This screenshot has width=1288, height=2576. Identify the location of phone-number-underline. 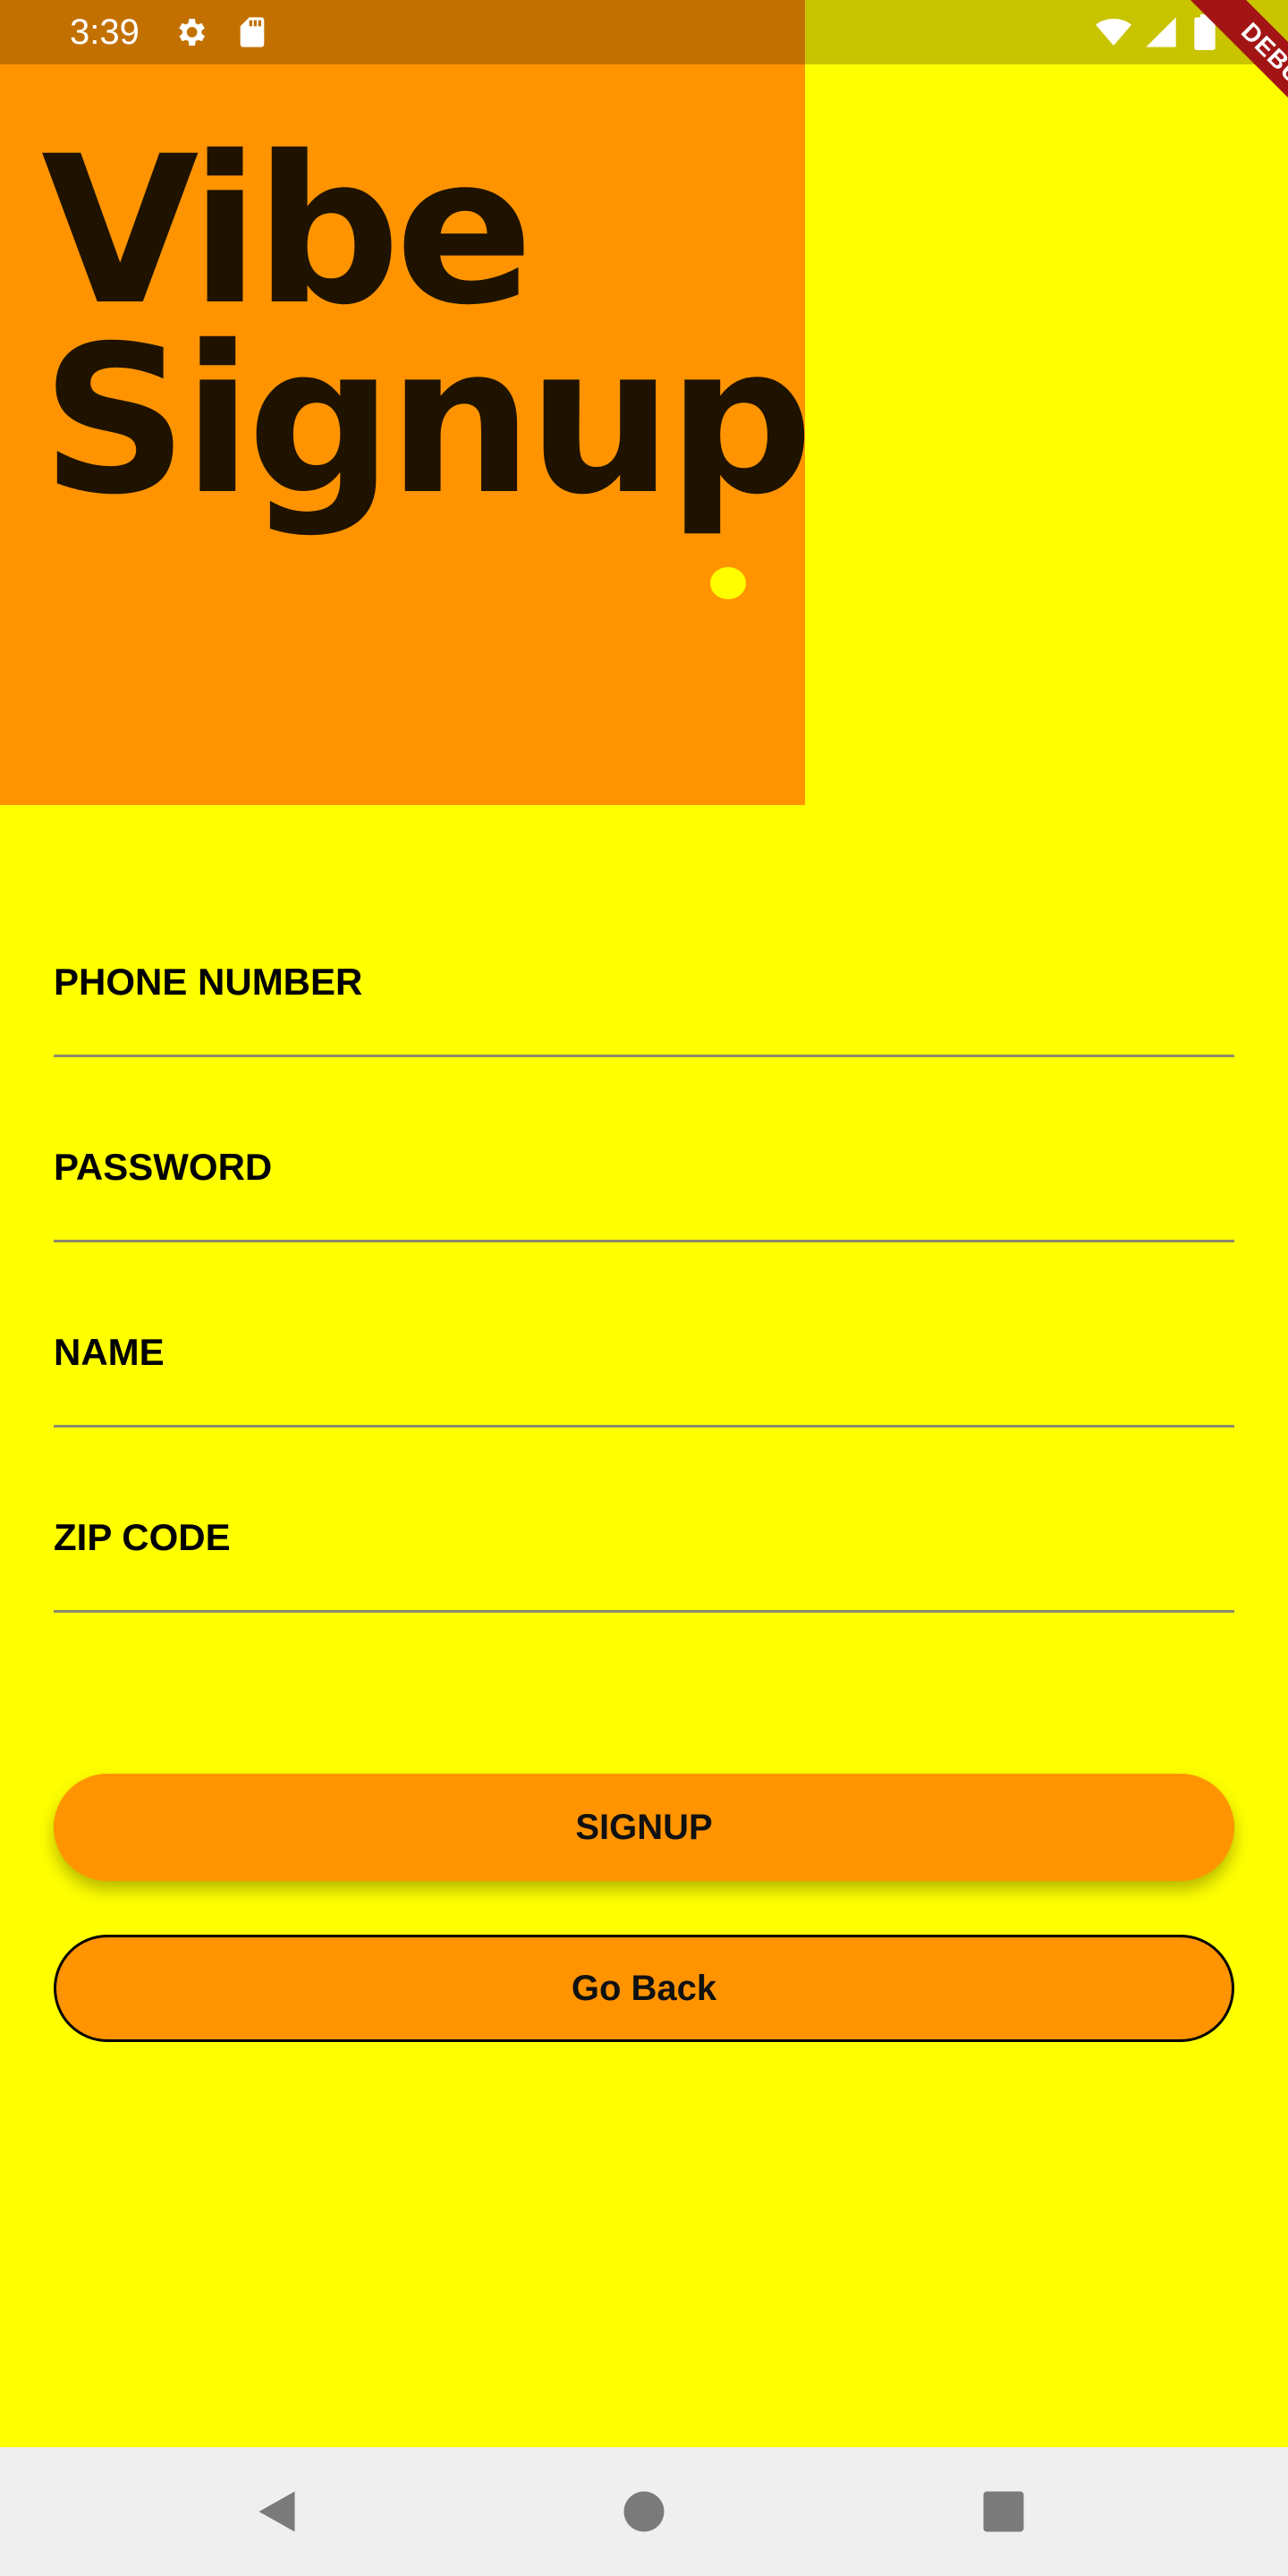
(644, 1056).